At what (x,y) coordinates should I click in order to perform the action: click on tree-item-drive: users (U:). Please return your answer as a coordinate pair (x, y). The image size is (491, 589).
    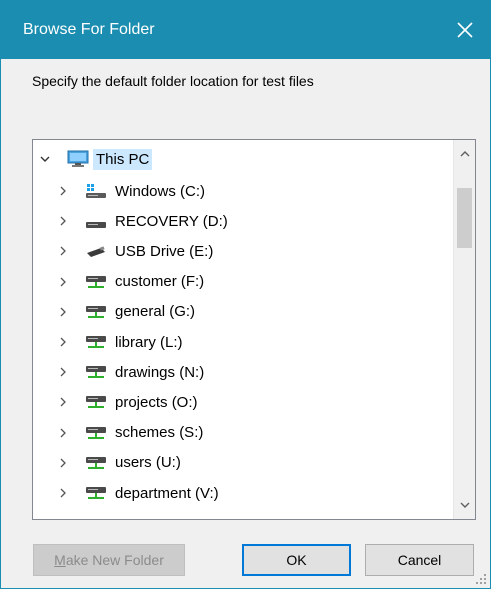
    Looking at the image, I should click on (118, 463).